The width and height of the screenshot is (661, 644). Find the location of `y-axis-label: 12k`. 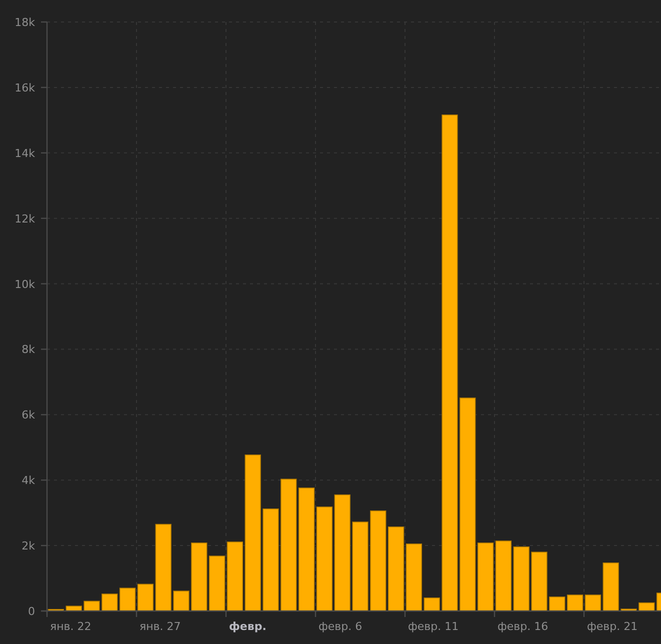

y-axis-label: 12k is located at coordinates (24, 219).